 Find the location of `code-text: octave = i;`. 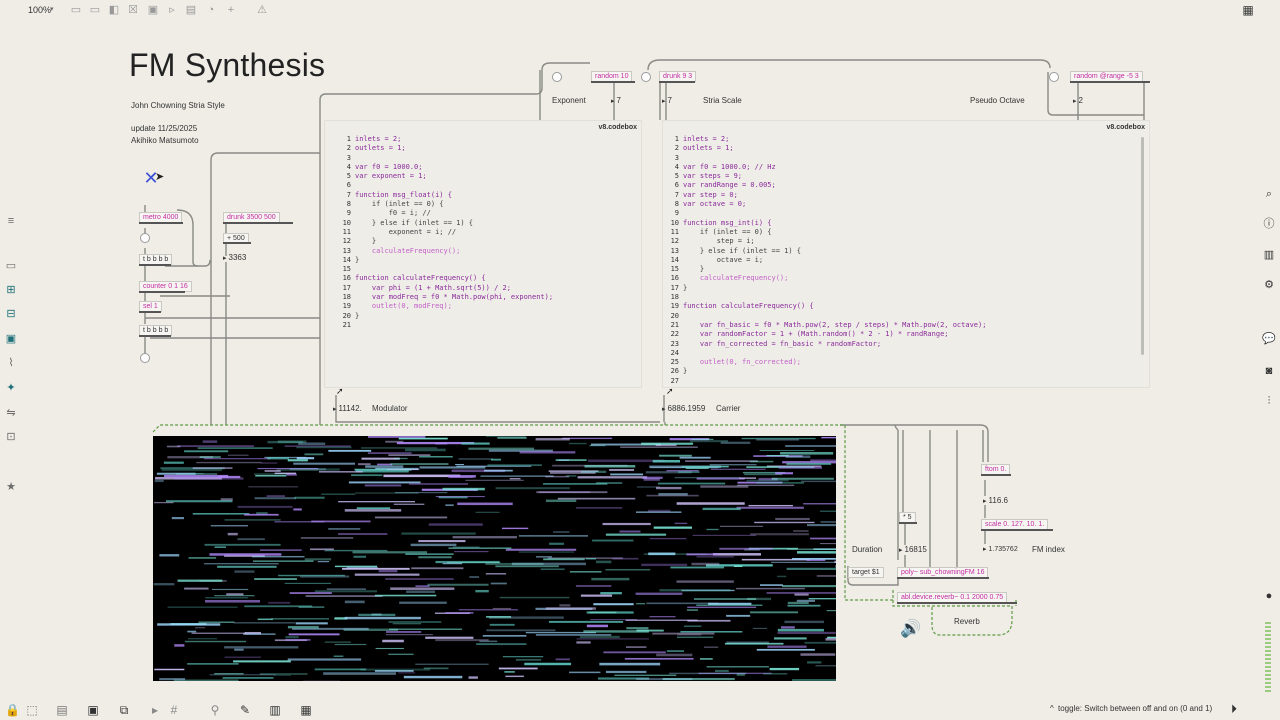

code-text: octave = i; is located at coordinates (723, 259).